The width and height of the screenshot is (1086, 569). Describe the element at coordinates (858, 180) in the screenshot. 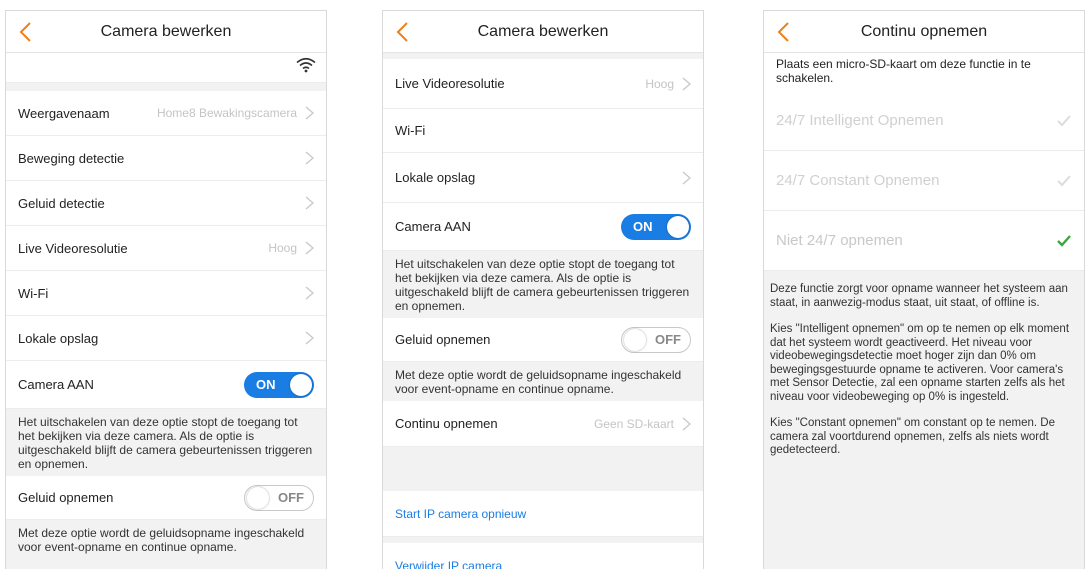

I see `option-label: 24/7 Constant Opnemen` at that location.